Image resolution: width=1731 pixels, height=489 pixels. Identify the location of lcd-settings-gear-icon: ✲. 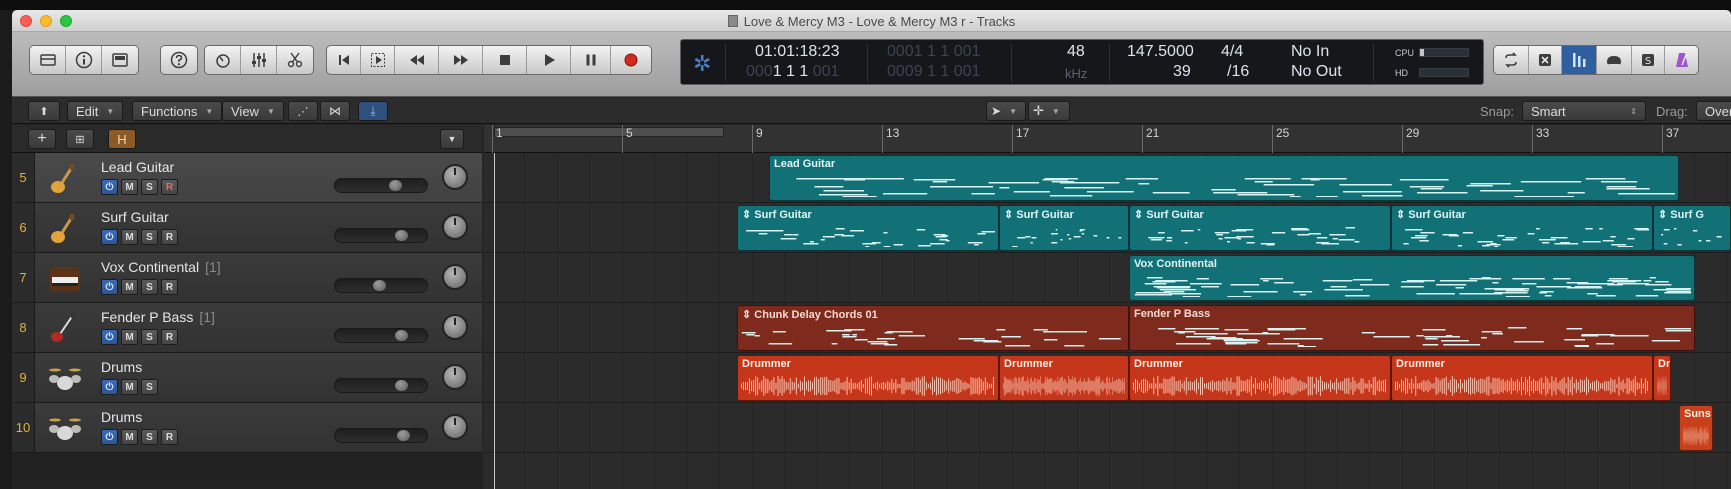
(702, 64).